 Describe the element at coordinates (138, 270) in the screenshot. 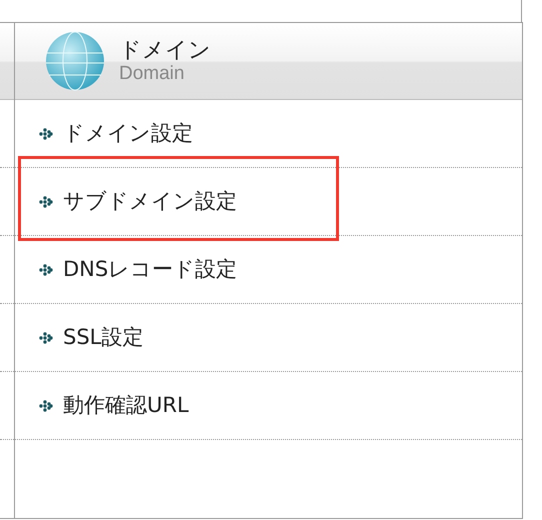

I see `menu-link: DNSレコード設定` at that location.